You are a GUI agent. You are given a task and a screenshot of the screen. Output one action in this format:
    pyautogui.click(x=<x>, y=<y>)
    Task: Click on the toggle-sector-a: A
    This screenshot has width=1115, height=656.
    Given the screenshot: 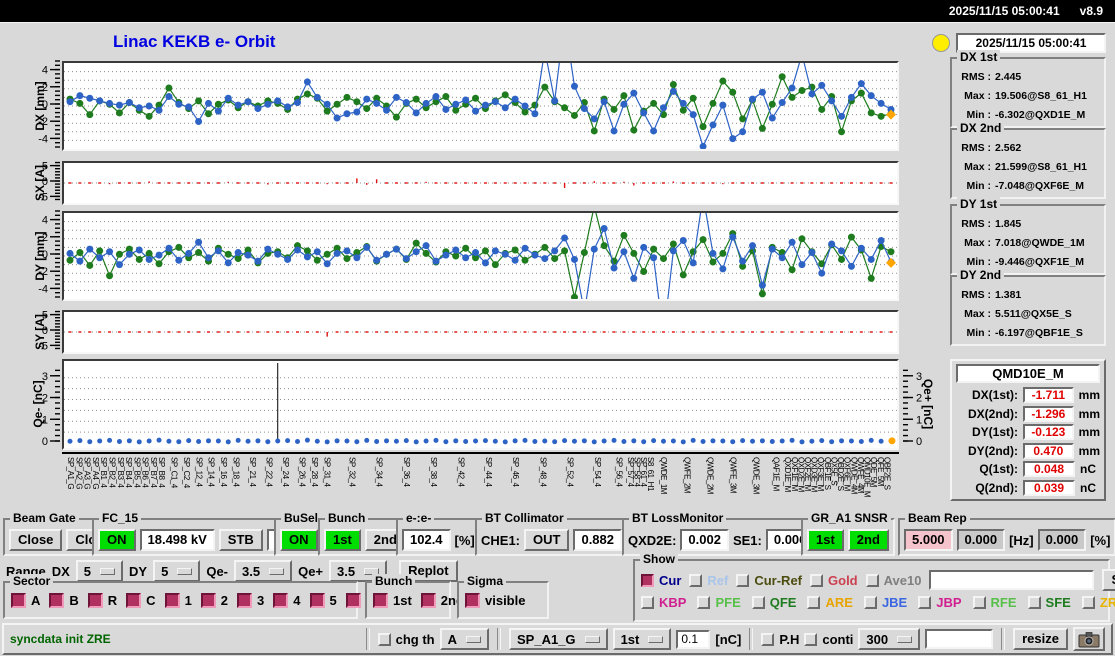 What is the action you would take?
    pyautogui.click(x=25, y=600)
    